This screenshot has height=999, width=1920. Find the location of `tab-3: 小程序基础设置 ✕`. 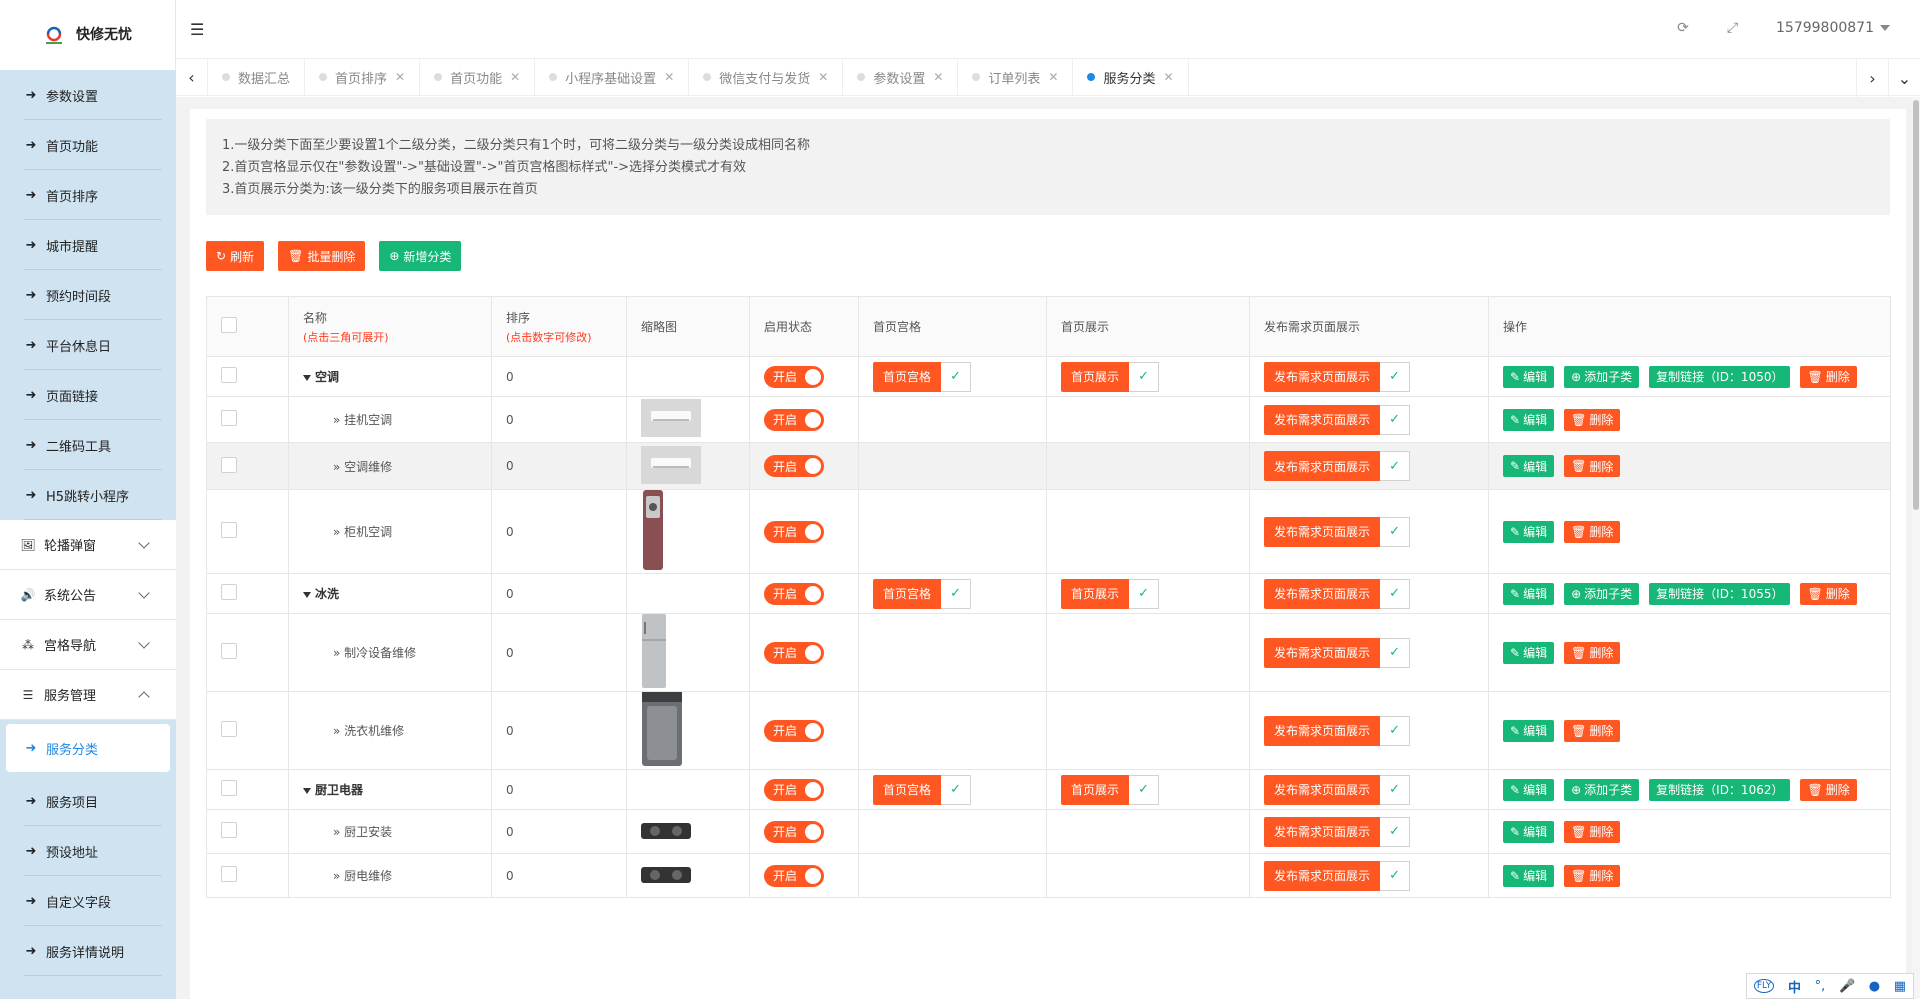

tab-3: 小程序基础设置 ✕ is located at coordinates (612, 77).